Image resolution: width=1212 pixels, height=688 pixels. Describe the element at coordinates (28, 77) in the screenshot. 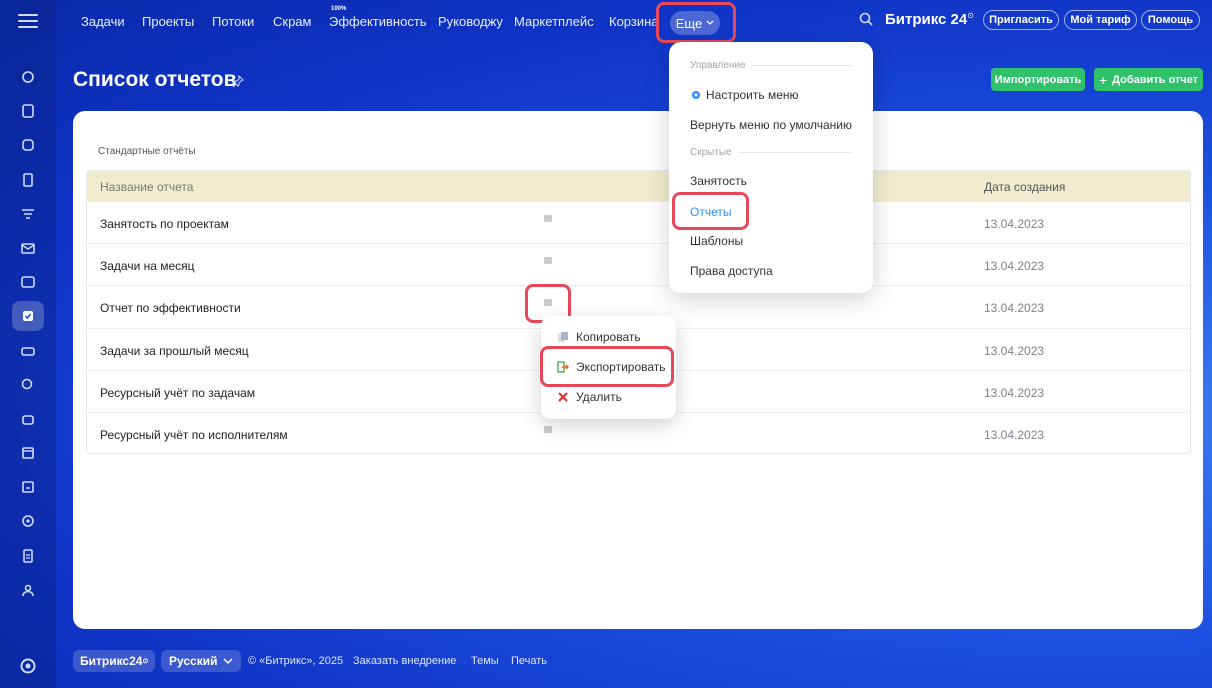

I see `sidebar-item-feed` at that location.